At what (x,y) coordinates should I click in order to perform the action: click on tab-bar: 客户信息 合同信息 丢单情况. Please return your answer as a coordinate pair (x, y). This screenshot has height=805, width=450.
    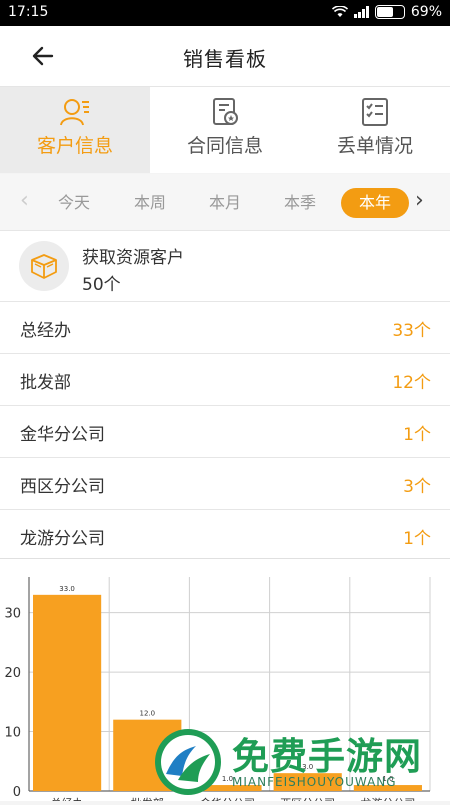
    Looking at the image, I should click on (225, 130).